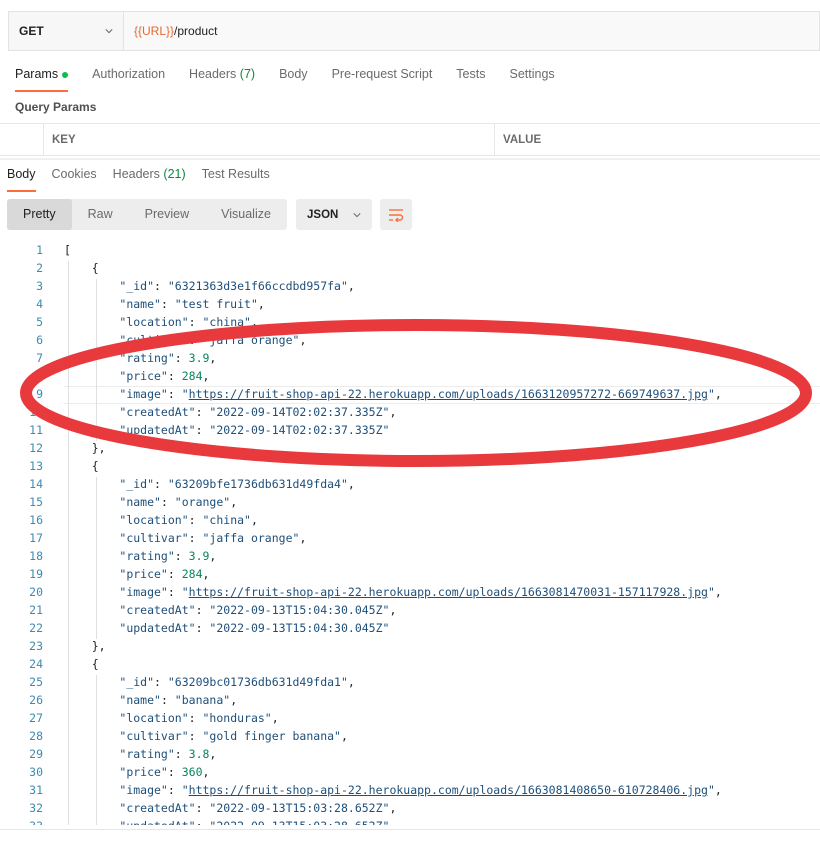 The image size is (820, 850). What do you see at coordinates (470, 79) in the screenshot?
I see `tab-tests: Tests` at bounding box center [470, 79].